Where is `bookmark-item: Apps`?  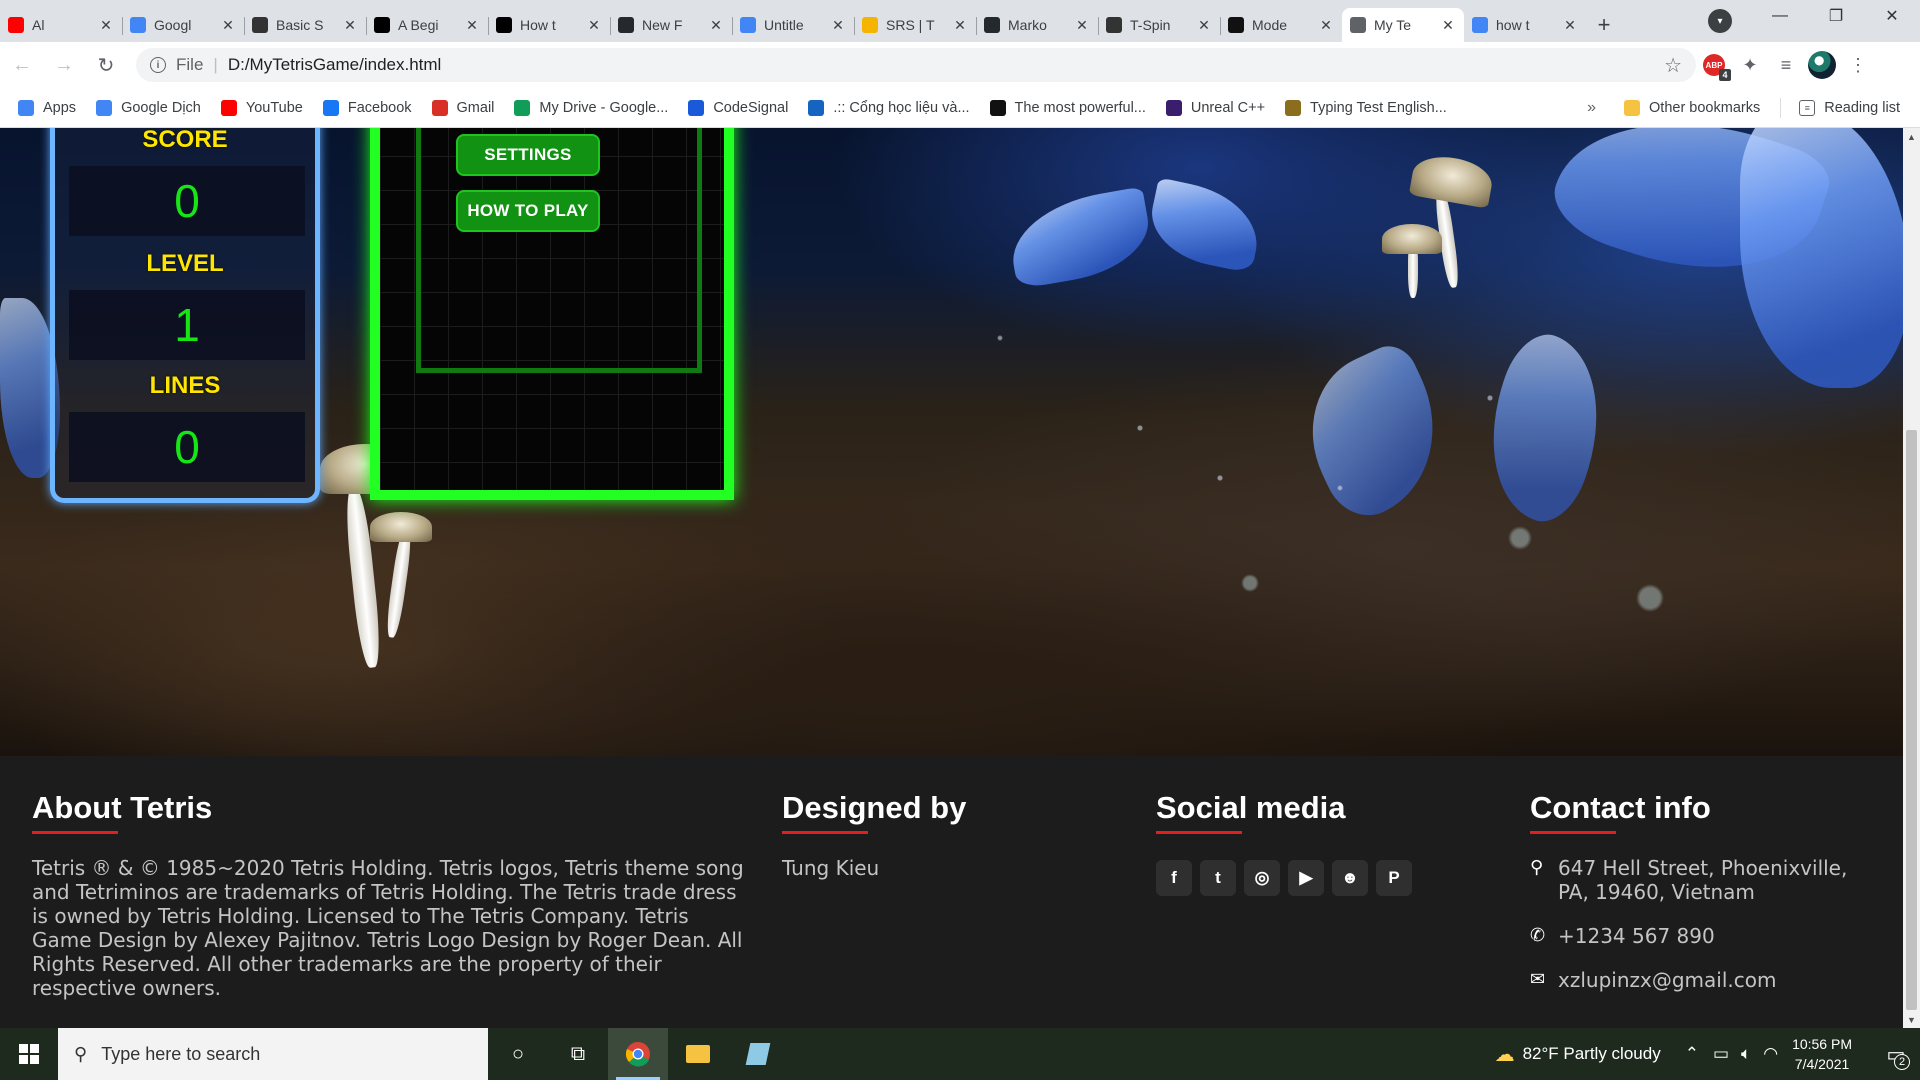
bookmark-item: Apps is located at coordinates (47, 107).